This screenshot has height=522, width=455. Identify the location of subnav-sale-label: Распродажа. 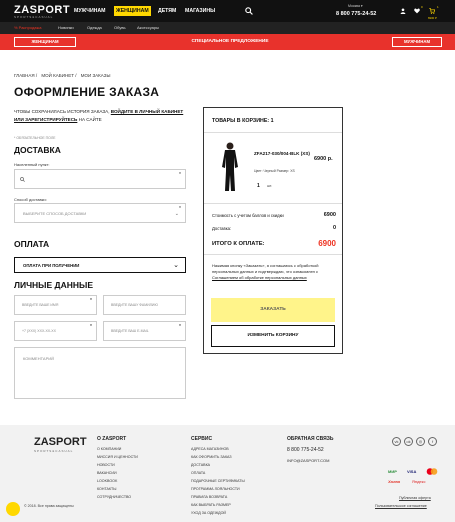
(30, 27).